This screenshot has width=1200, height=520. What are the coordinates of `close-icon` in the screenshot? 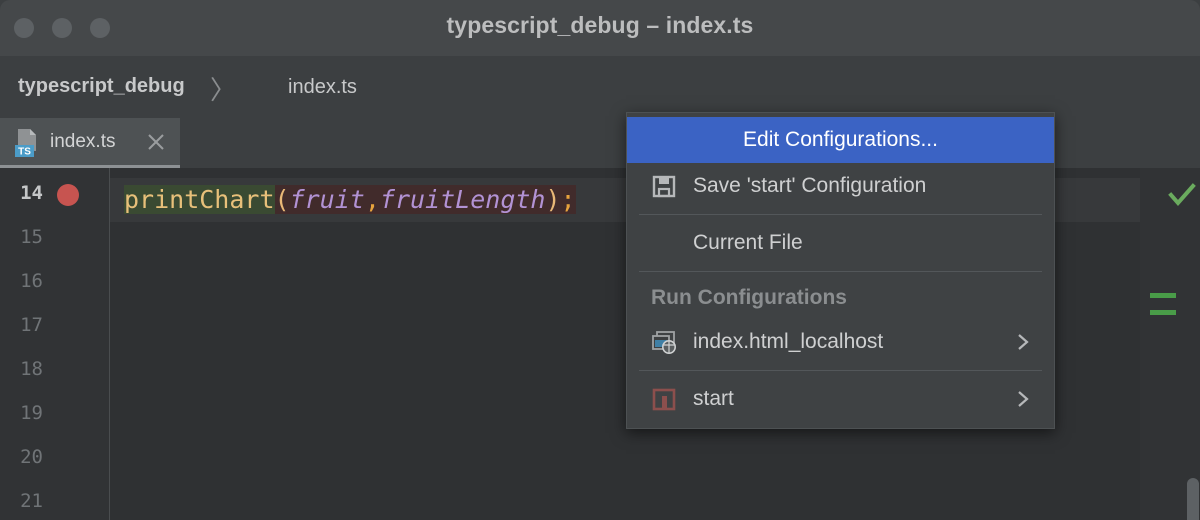 It's located at (156, 142).